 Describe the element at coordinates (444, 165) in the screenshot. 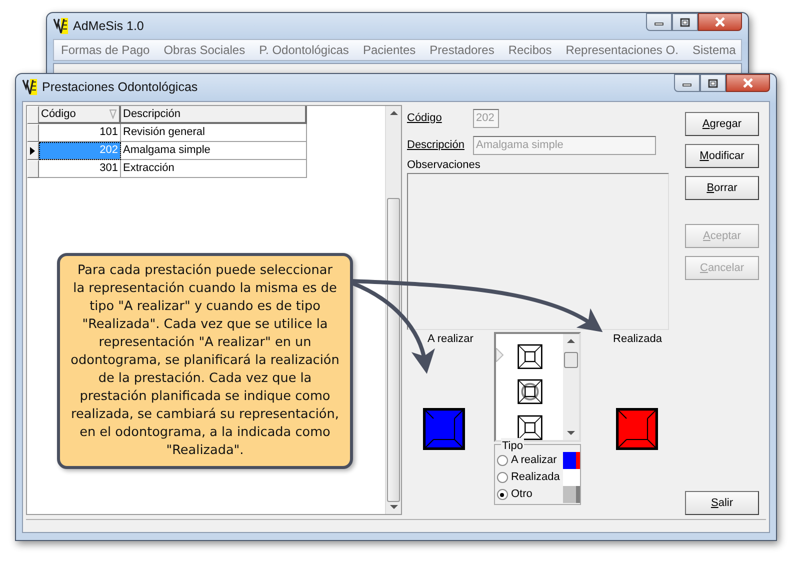

I see `field-label: Observaciones` at that location.